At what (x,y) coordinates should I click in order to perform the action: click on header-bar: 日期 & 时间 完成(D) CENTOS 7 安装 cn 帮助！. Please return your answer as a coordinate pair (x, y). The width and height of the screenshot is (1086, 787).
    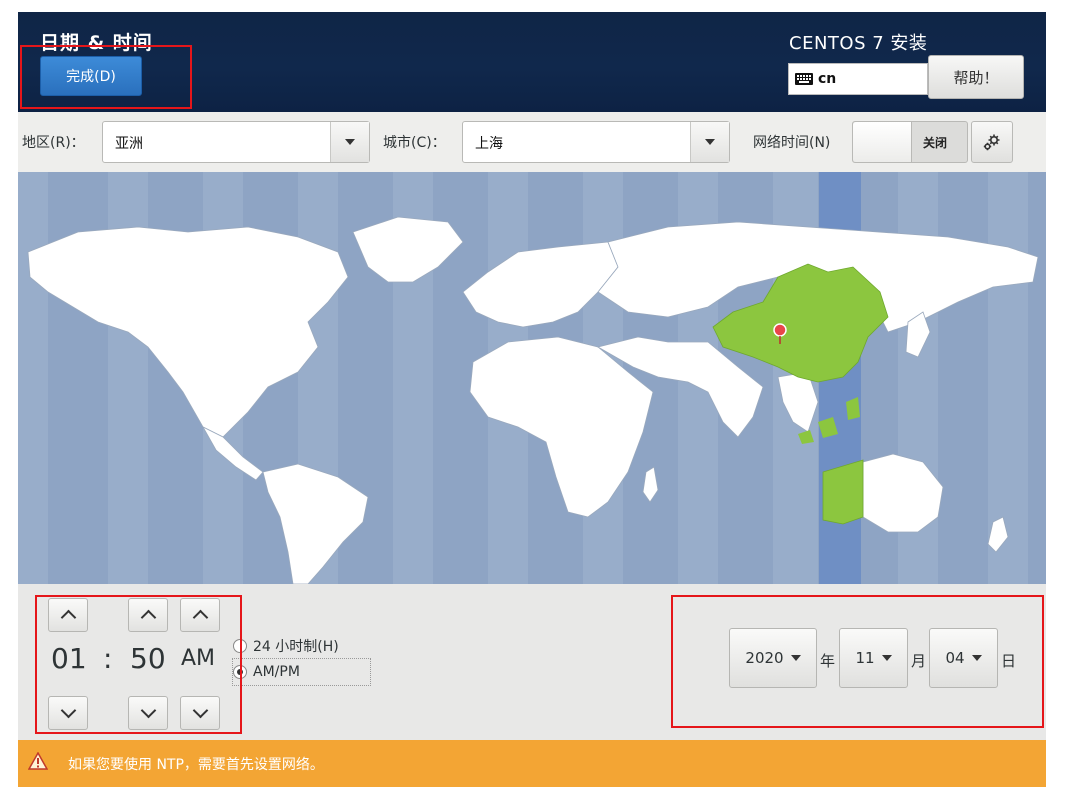
    Looking at the image, I should click on (532, 62).